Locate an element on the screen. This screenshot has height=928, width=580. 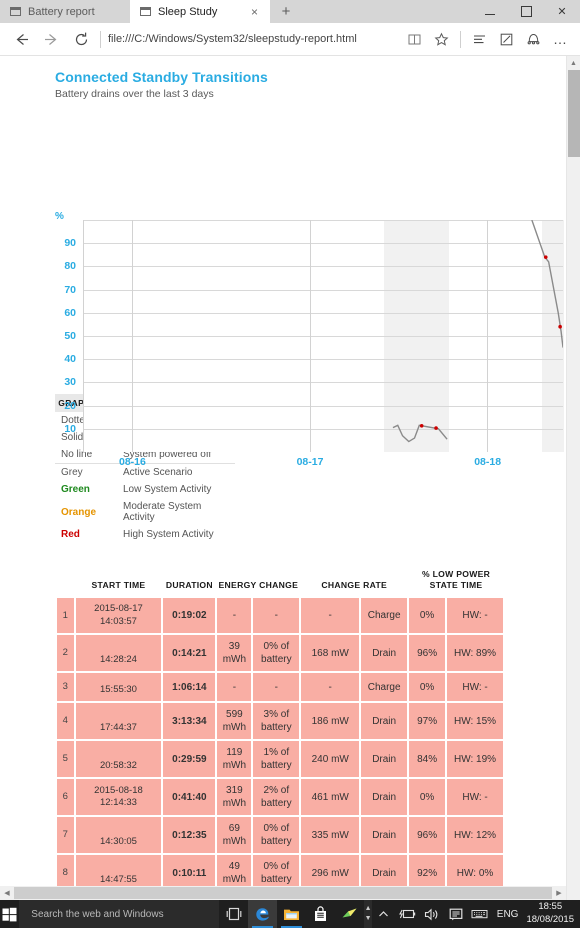
cell-start-time: 17:44:37 is located at coordinates (118, 721).